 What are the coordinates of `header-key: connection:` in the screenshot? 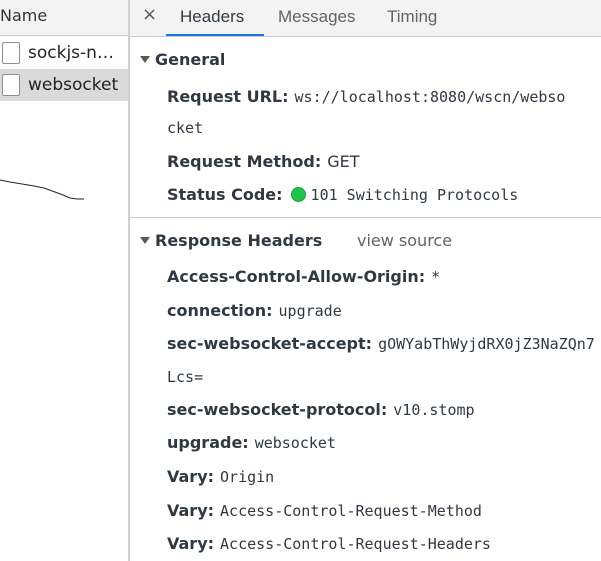 It's located at (220, 310).